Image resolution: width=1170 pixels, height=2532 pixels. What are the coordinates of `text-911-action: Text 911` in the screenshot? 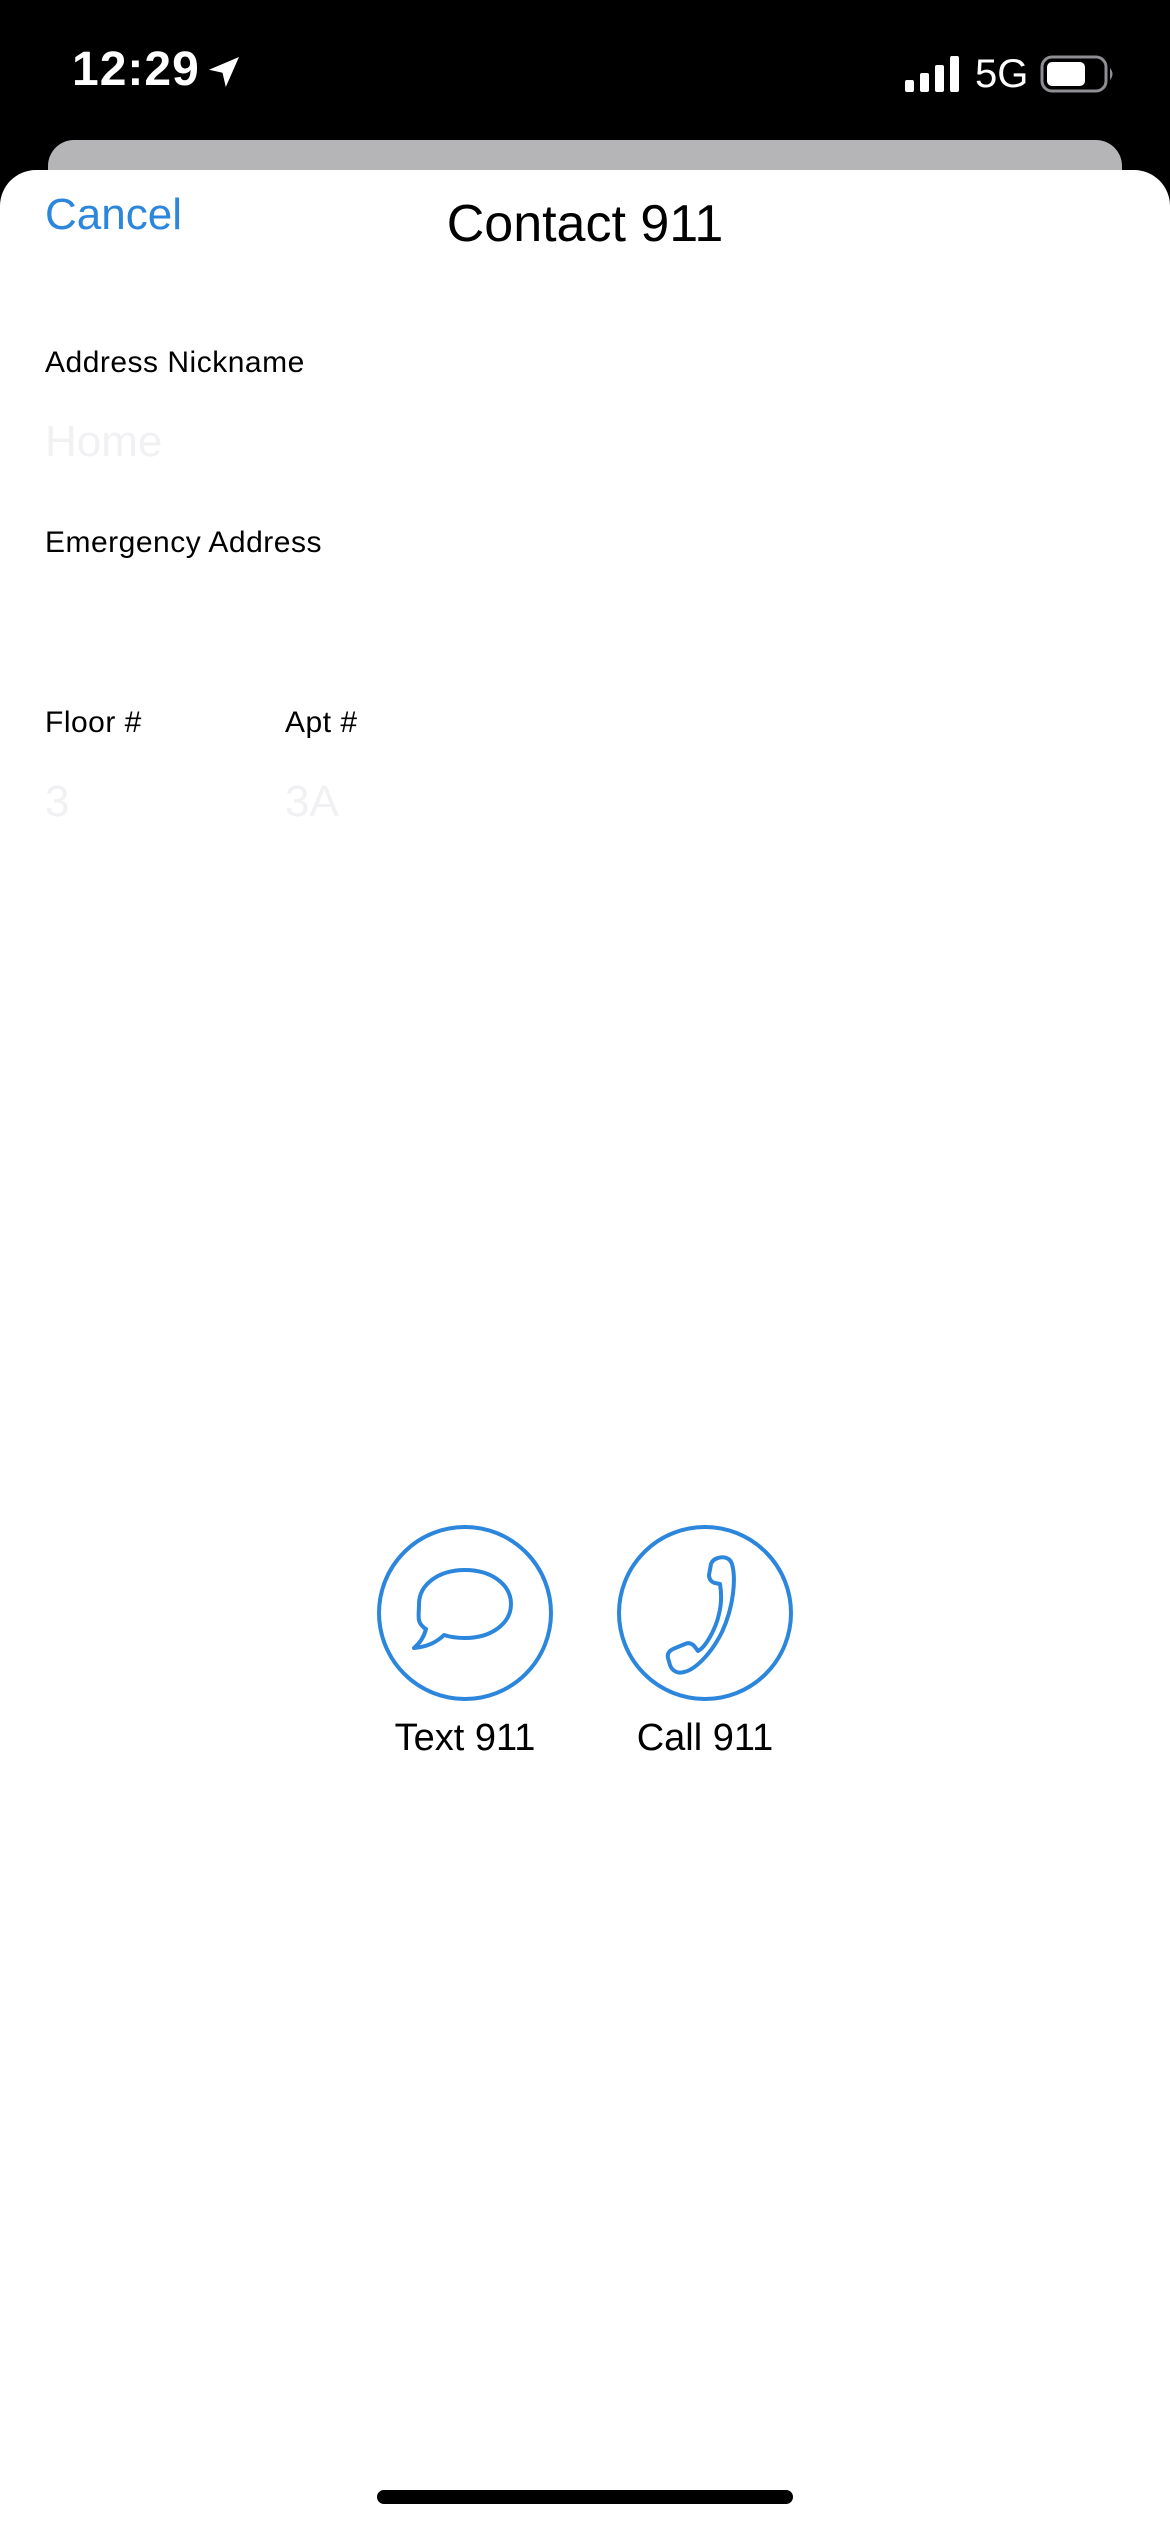 It's located at (465, 1642).